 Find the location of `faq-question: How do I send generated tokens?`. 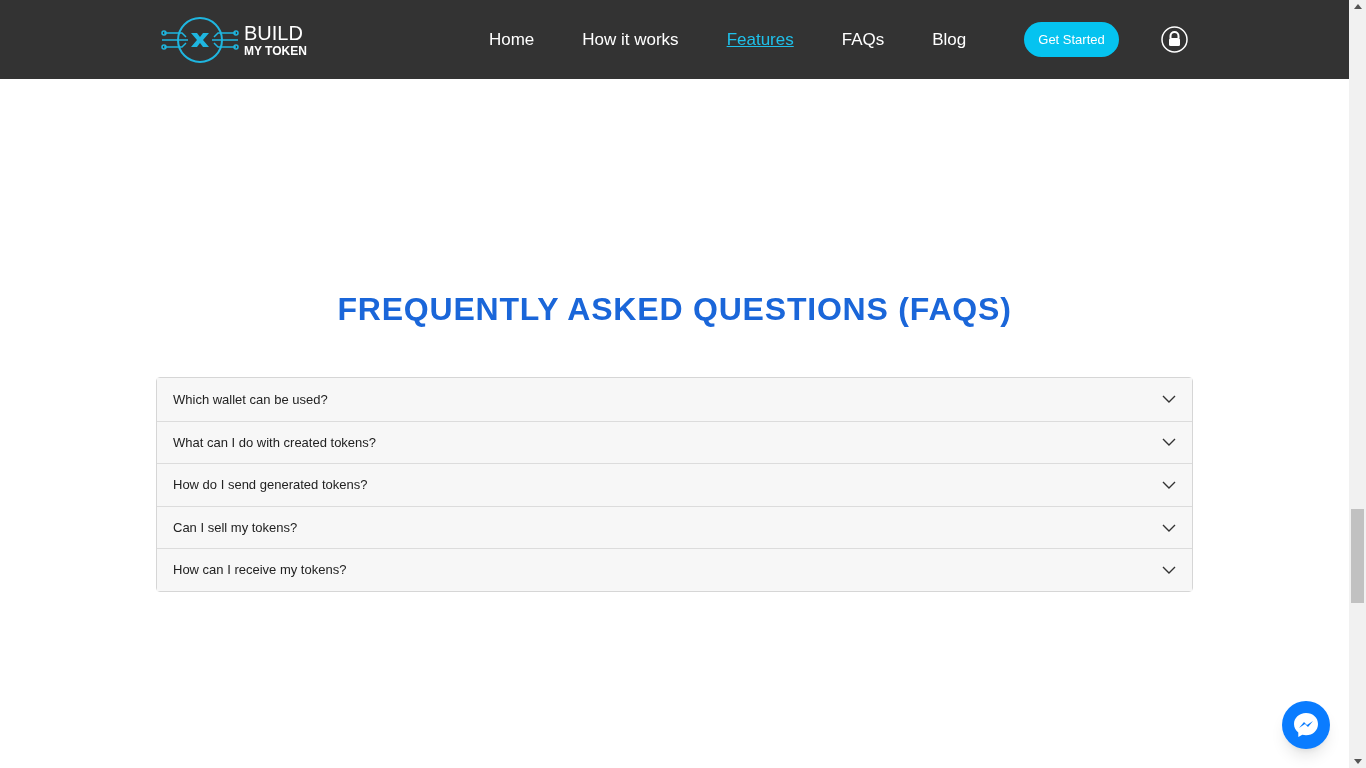

faq-question: How do I send generated tokens? is located at coordinates (270, 485).